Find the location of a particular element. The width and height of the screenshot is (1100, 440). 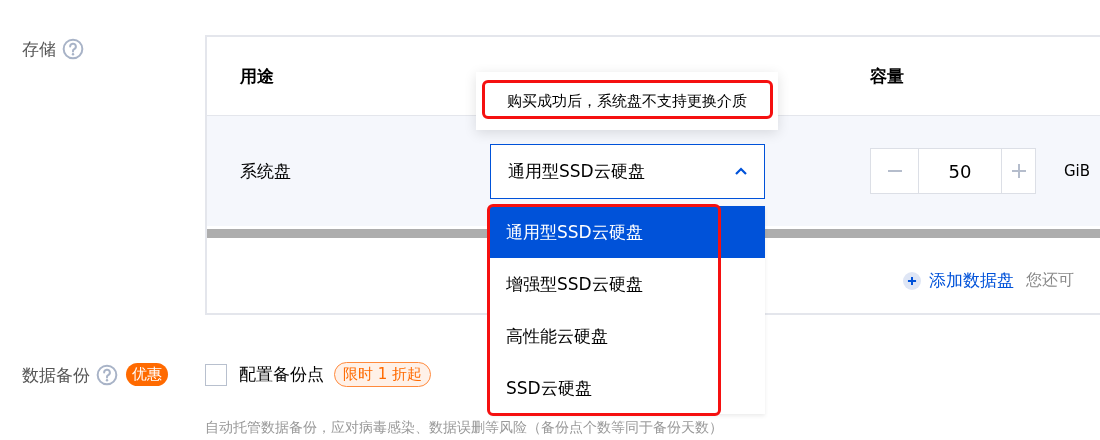

table-cell-text: 系统盘 is located at coordinates (265, 171).